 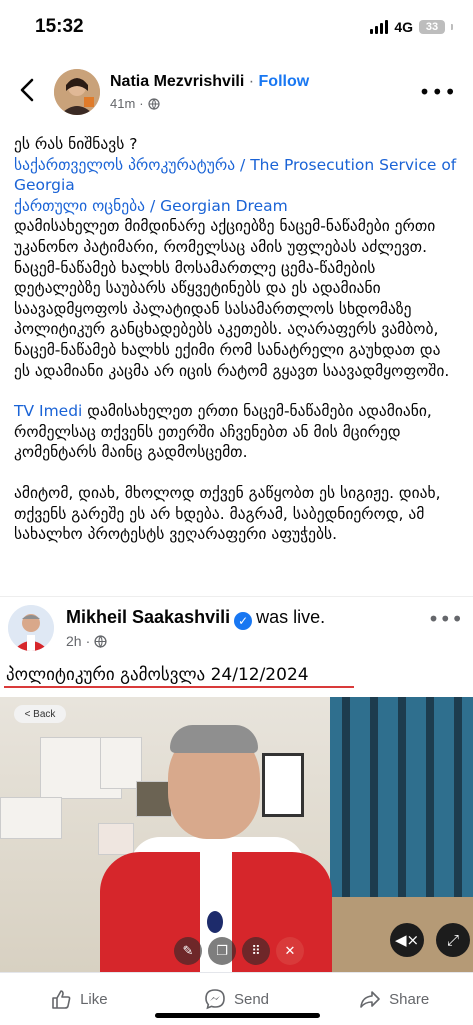 I want to click on speaker-hair, so click(x=214, y=739).